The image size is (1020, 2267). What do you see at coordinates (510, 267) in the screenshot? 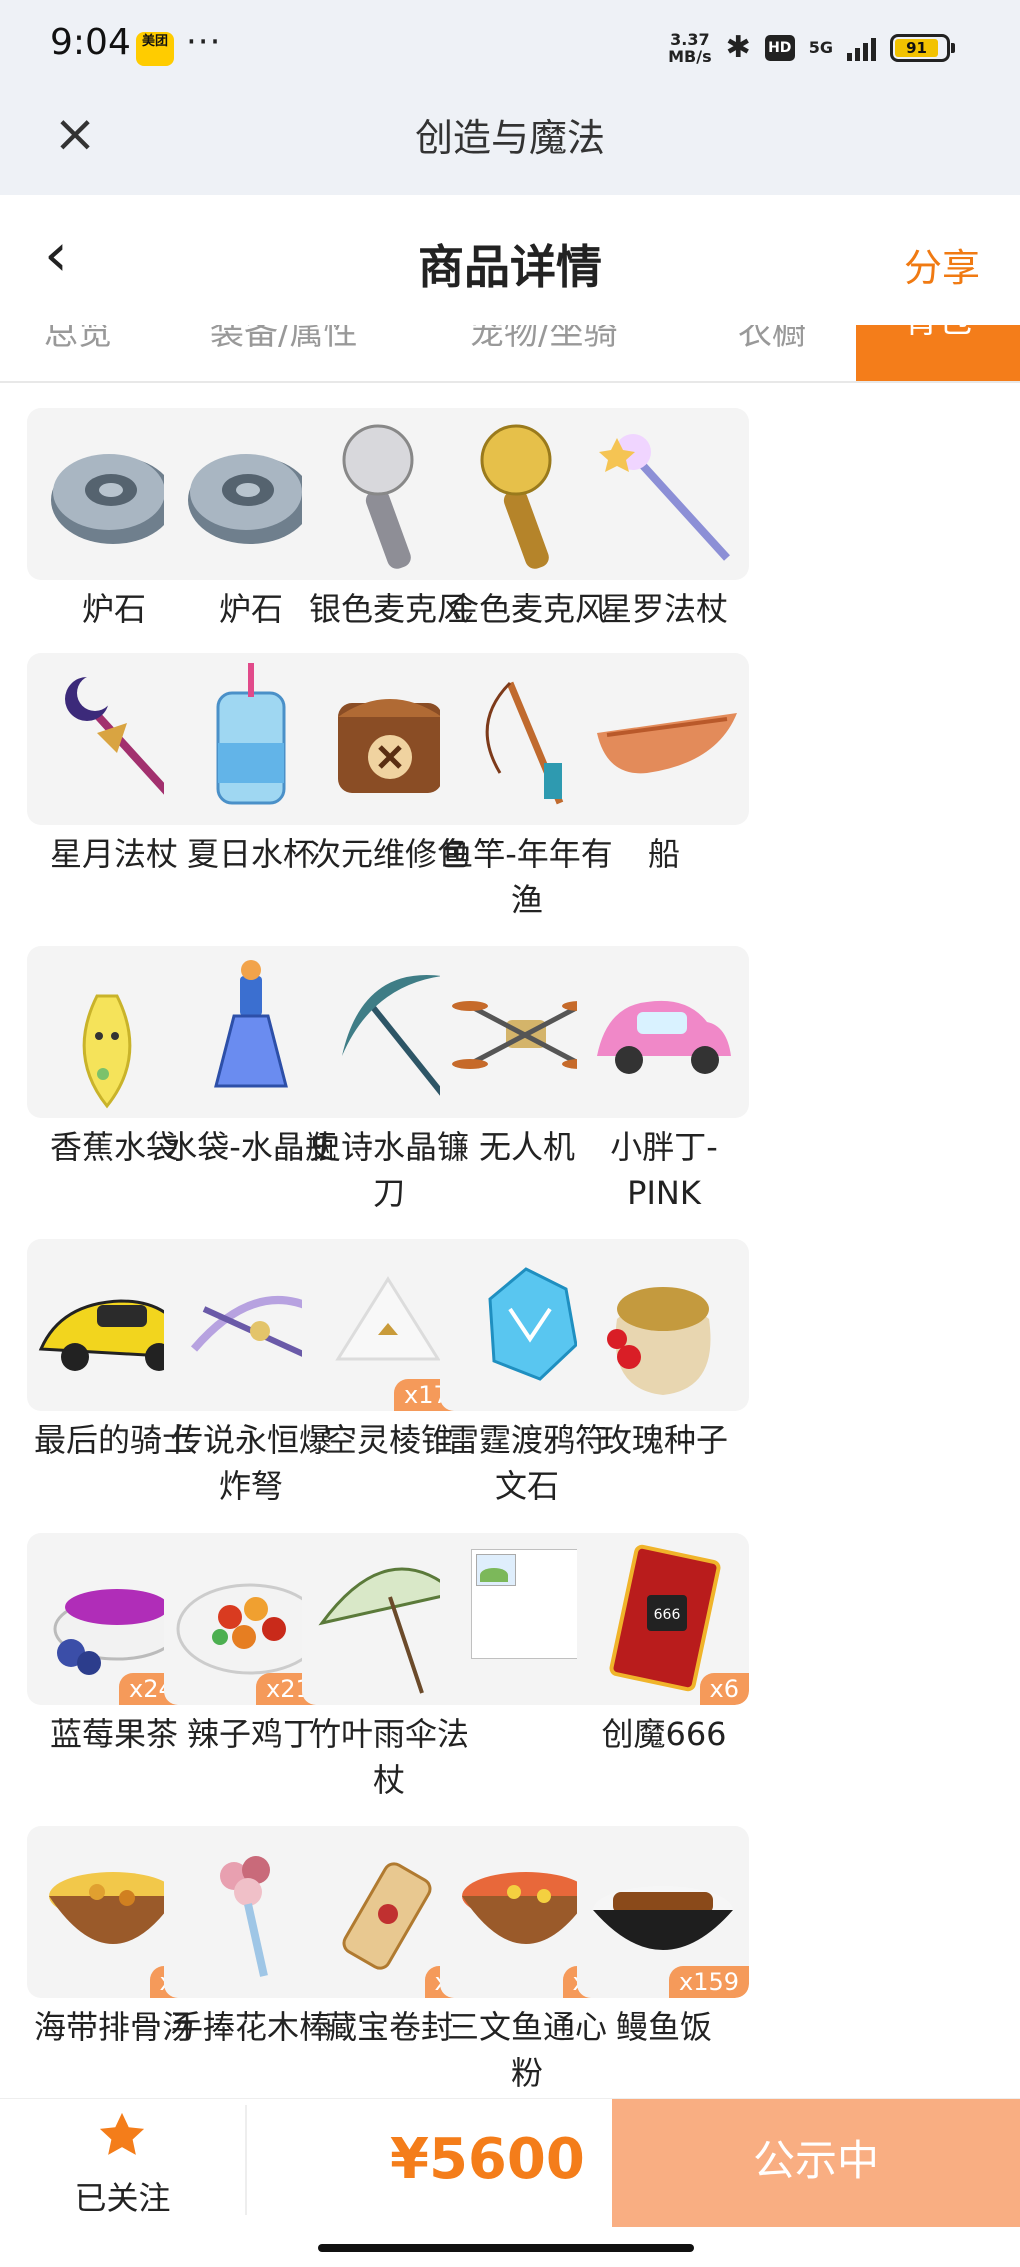
I see `page-title: 商品详情` at bounding box center [510, 267].